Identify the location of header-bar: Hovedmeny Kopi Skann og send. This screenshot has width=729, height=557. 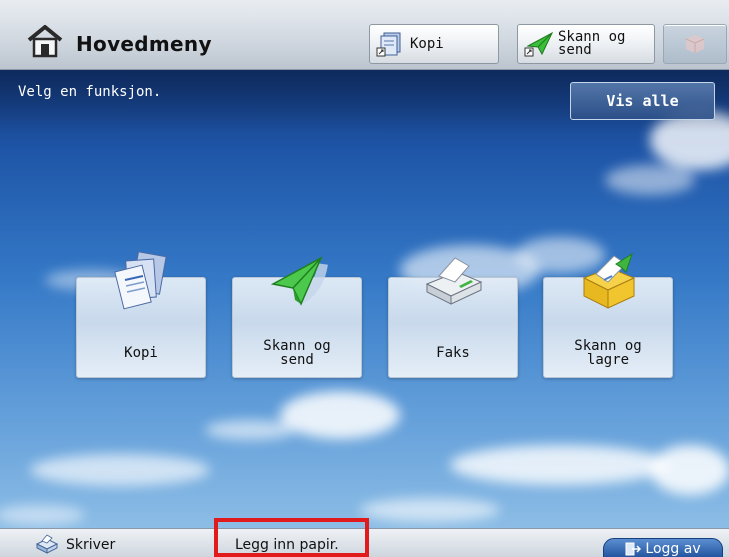
(364, 35).